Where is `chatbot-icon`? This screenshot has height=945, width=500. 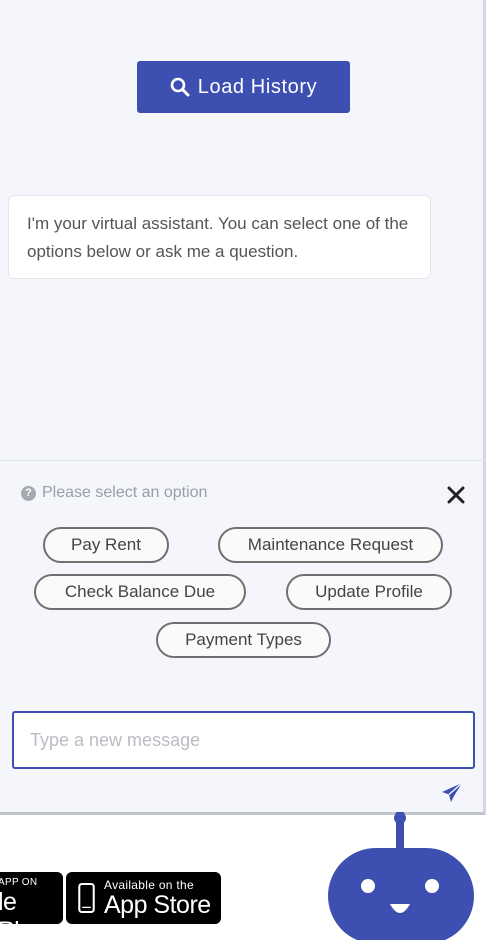 chatbot-icon is located at coordinates (401, 878).